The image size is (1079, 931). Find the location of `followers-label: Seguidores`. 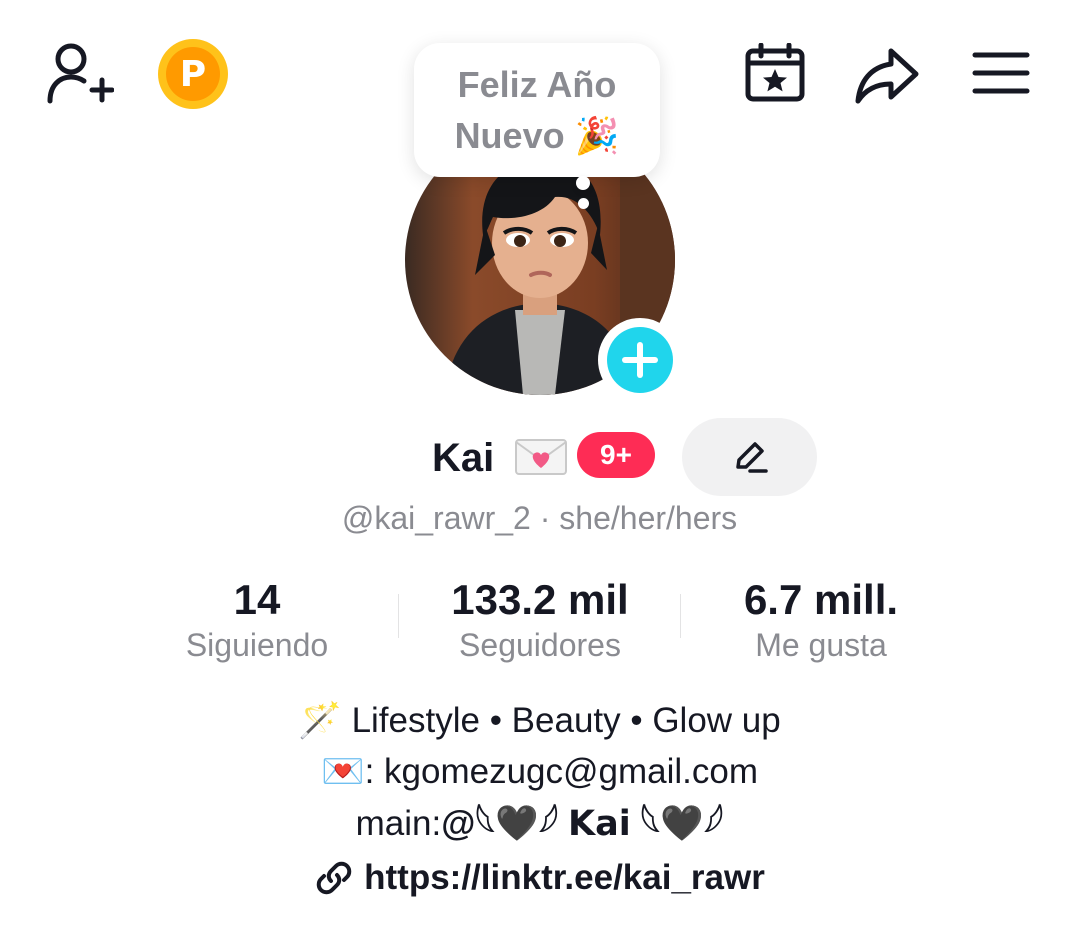

followers-label: Seguidores is located at coordinates (540, 645).